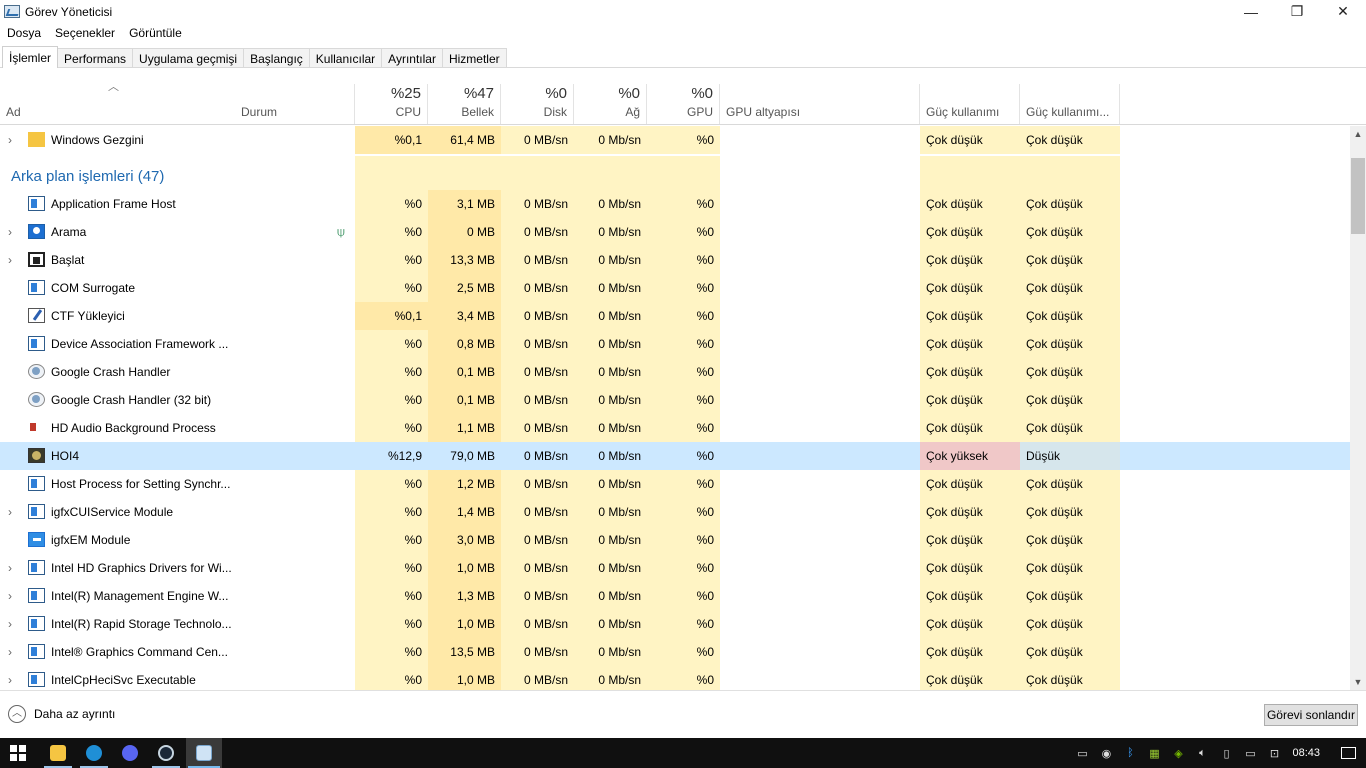  Describe the element at coordinates (1348, 753) in the screenshot. I see `notification-icon` at that location.